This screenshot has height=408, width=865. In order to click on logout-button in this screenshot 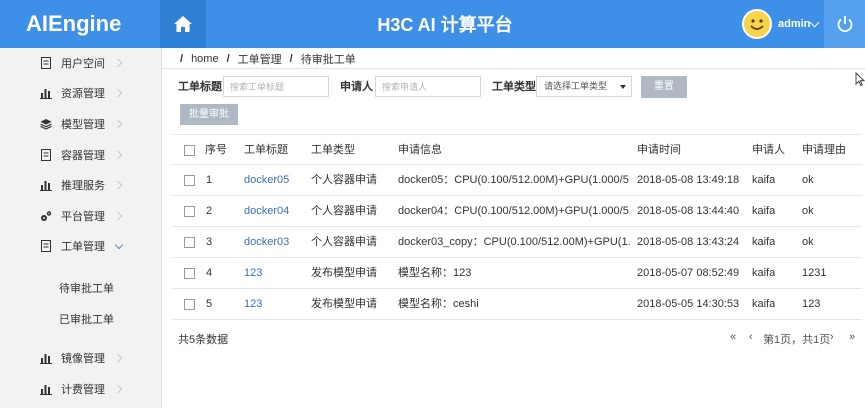, I will do `click(844, 24)`.